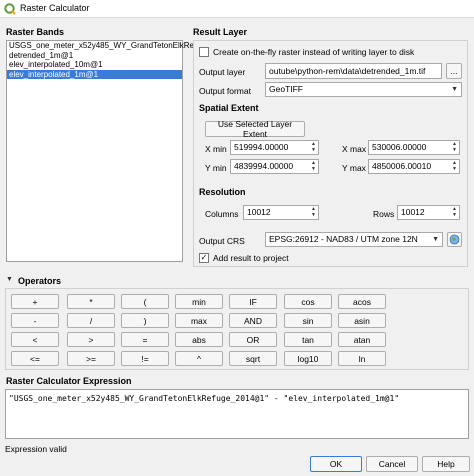 The image size is (474, 476). What do you see at coordinates (216, 168) in the screenshot?
I see `ymin-label: Y min` at bounding box center [216, 168].